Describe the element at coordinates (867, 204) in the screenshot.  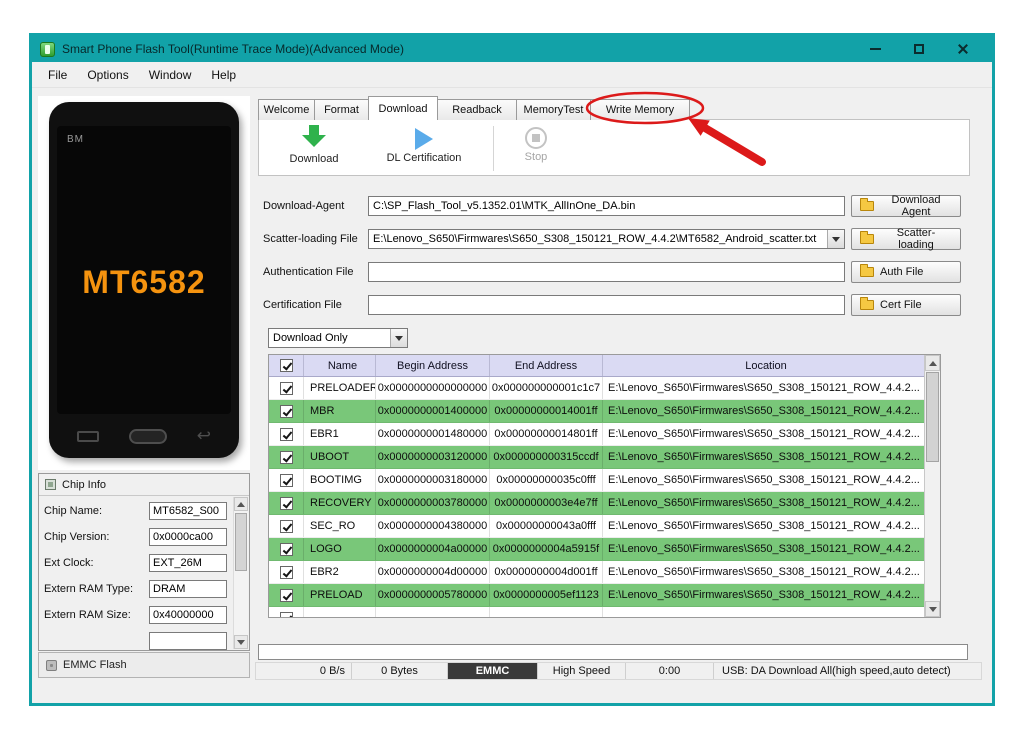
I see `folder-icon` at that location.